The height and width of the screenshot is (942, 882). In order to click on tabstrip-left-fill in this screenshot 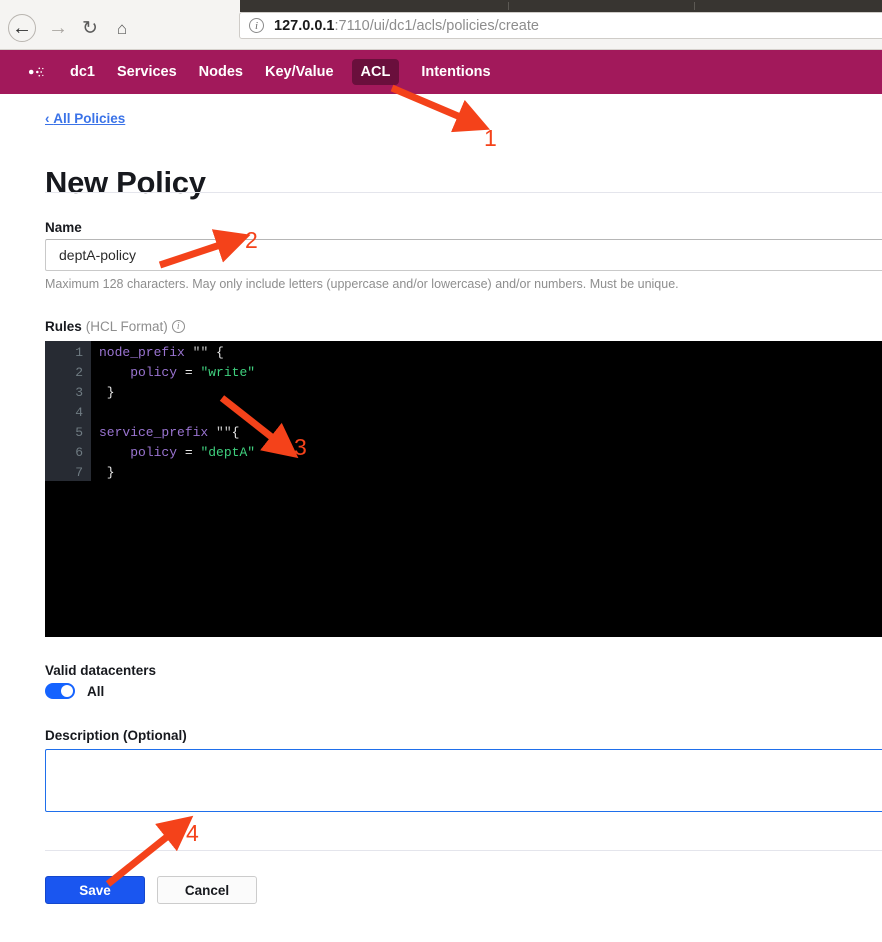, I will do `click(120, 6)`.